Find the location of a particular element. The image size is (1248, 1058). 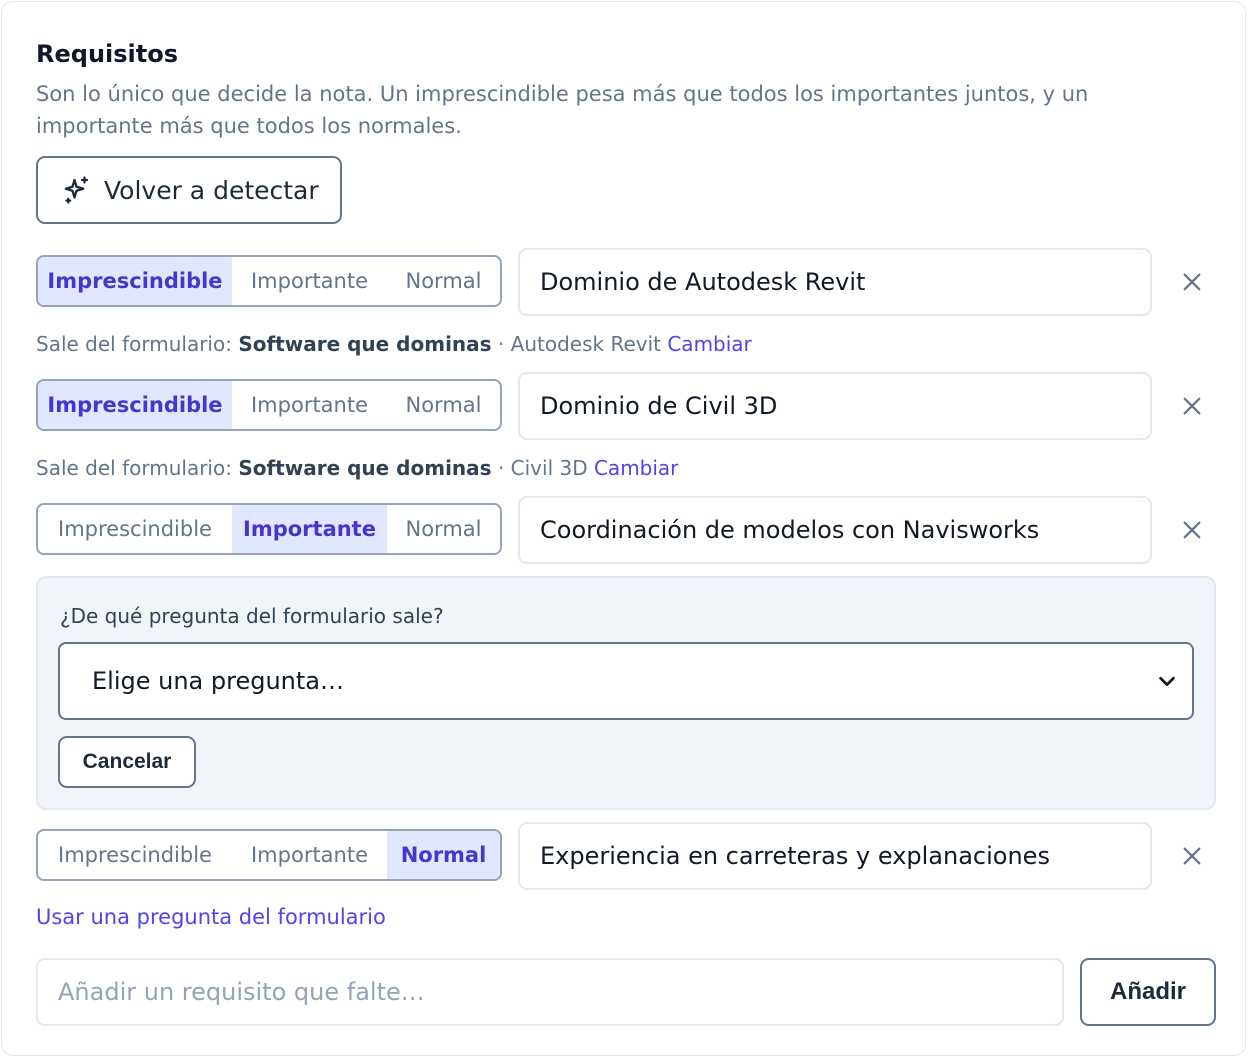

remove-requirement-4-button is located at coordinates (1192, 856).